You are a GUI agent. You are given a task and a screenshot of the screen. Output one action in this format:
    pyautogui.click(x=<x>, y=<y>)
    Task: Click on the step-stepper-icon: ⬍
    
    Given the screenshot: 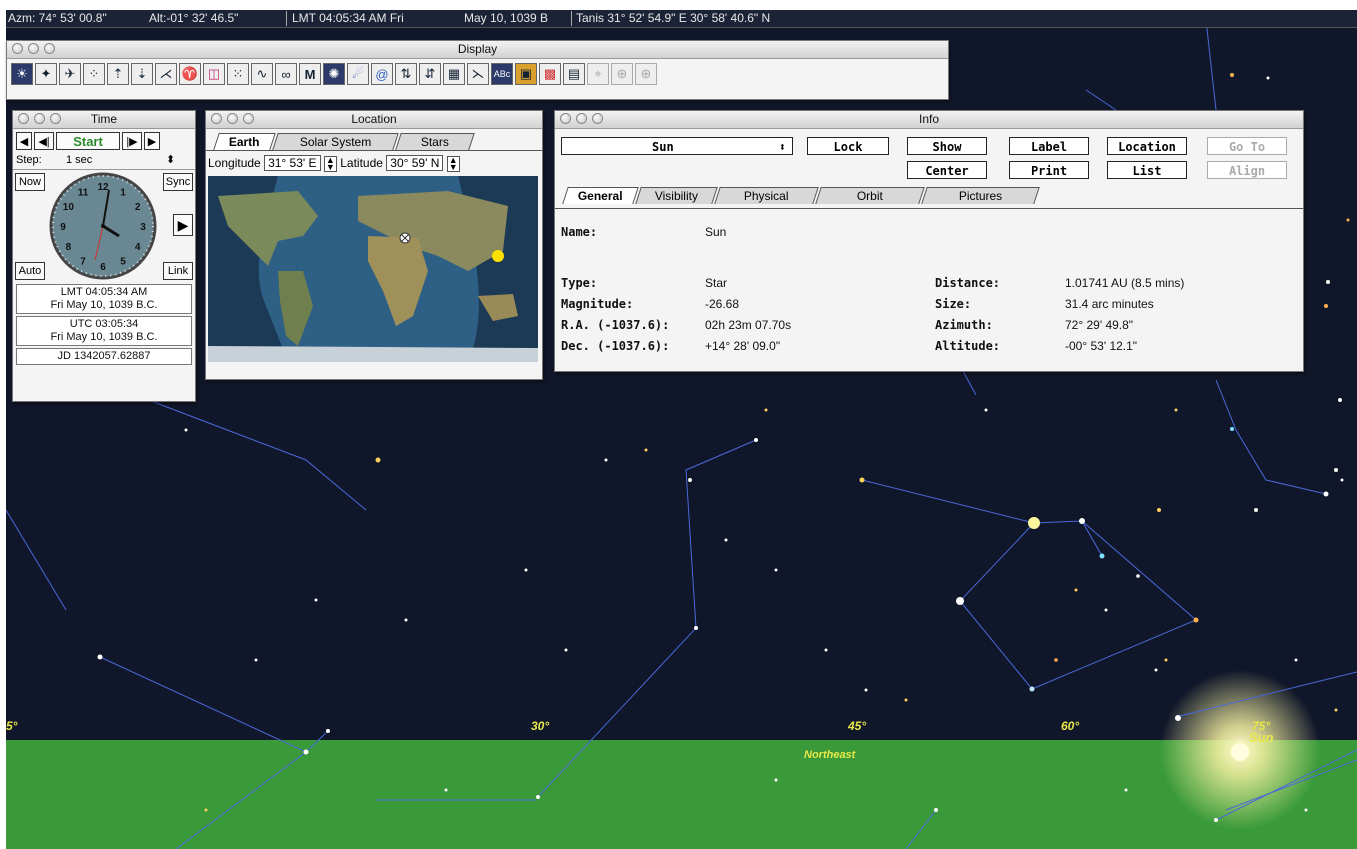 What is the action you would take?
    pyautogui.click(x=170, y=159)
    